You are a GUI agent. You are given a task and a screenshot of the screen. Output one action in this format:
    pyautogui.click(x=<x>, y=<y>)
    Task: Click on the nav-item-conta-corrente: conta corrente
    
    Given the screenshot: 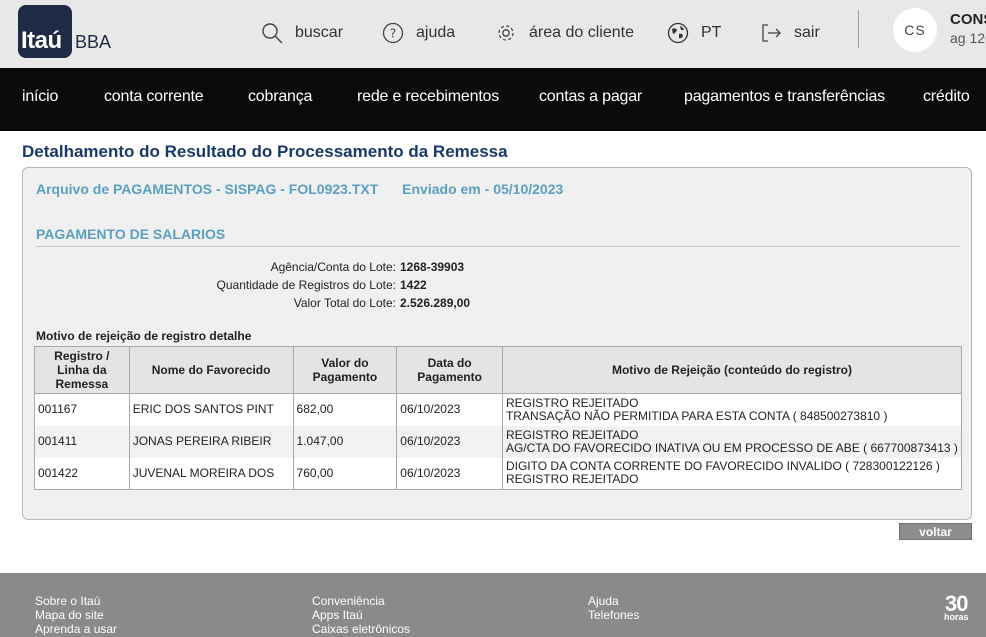 What is the action you would take?
    pyautogui.click(x=154, y=97)
    